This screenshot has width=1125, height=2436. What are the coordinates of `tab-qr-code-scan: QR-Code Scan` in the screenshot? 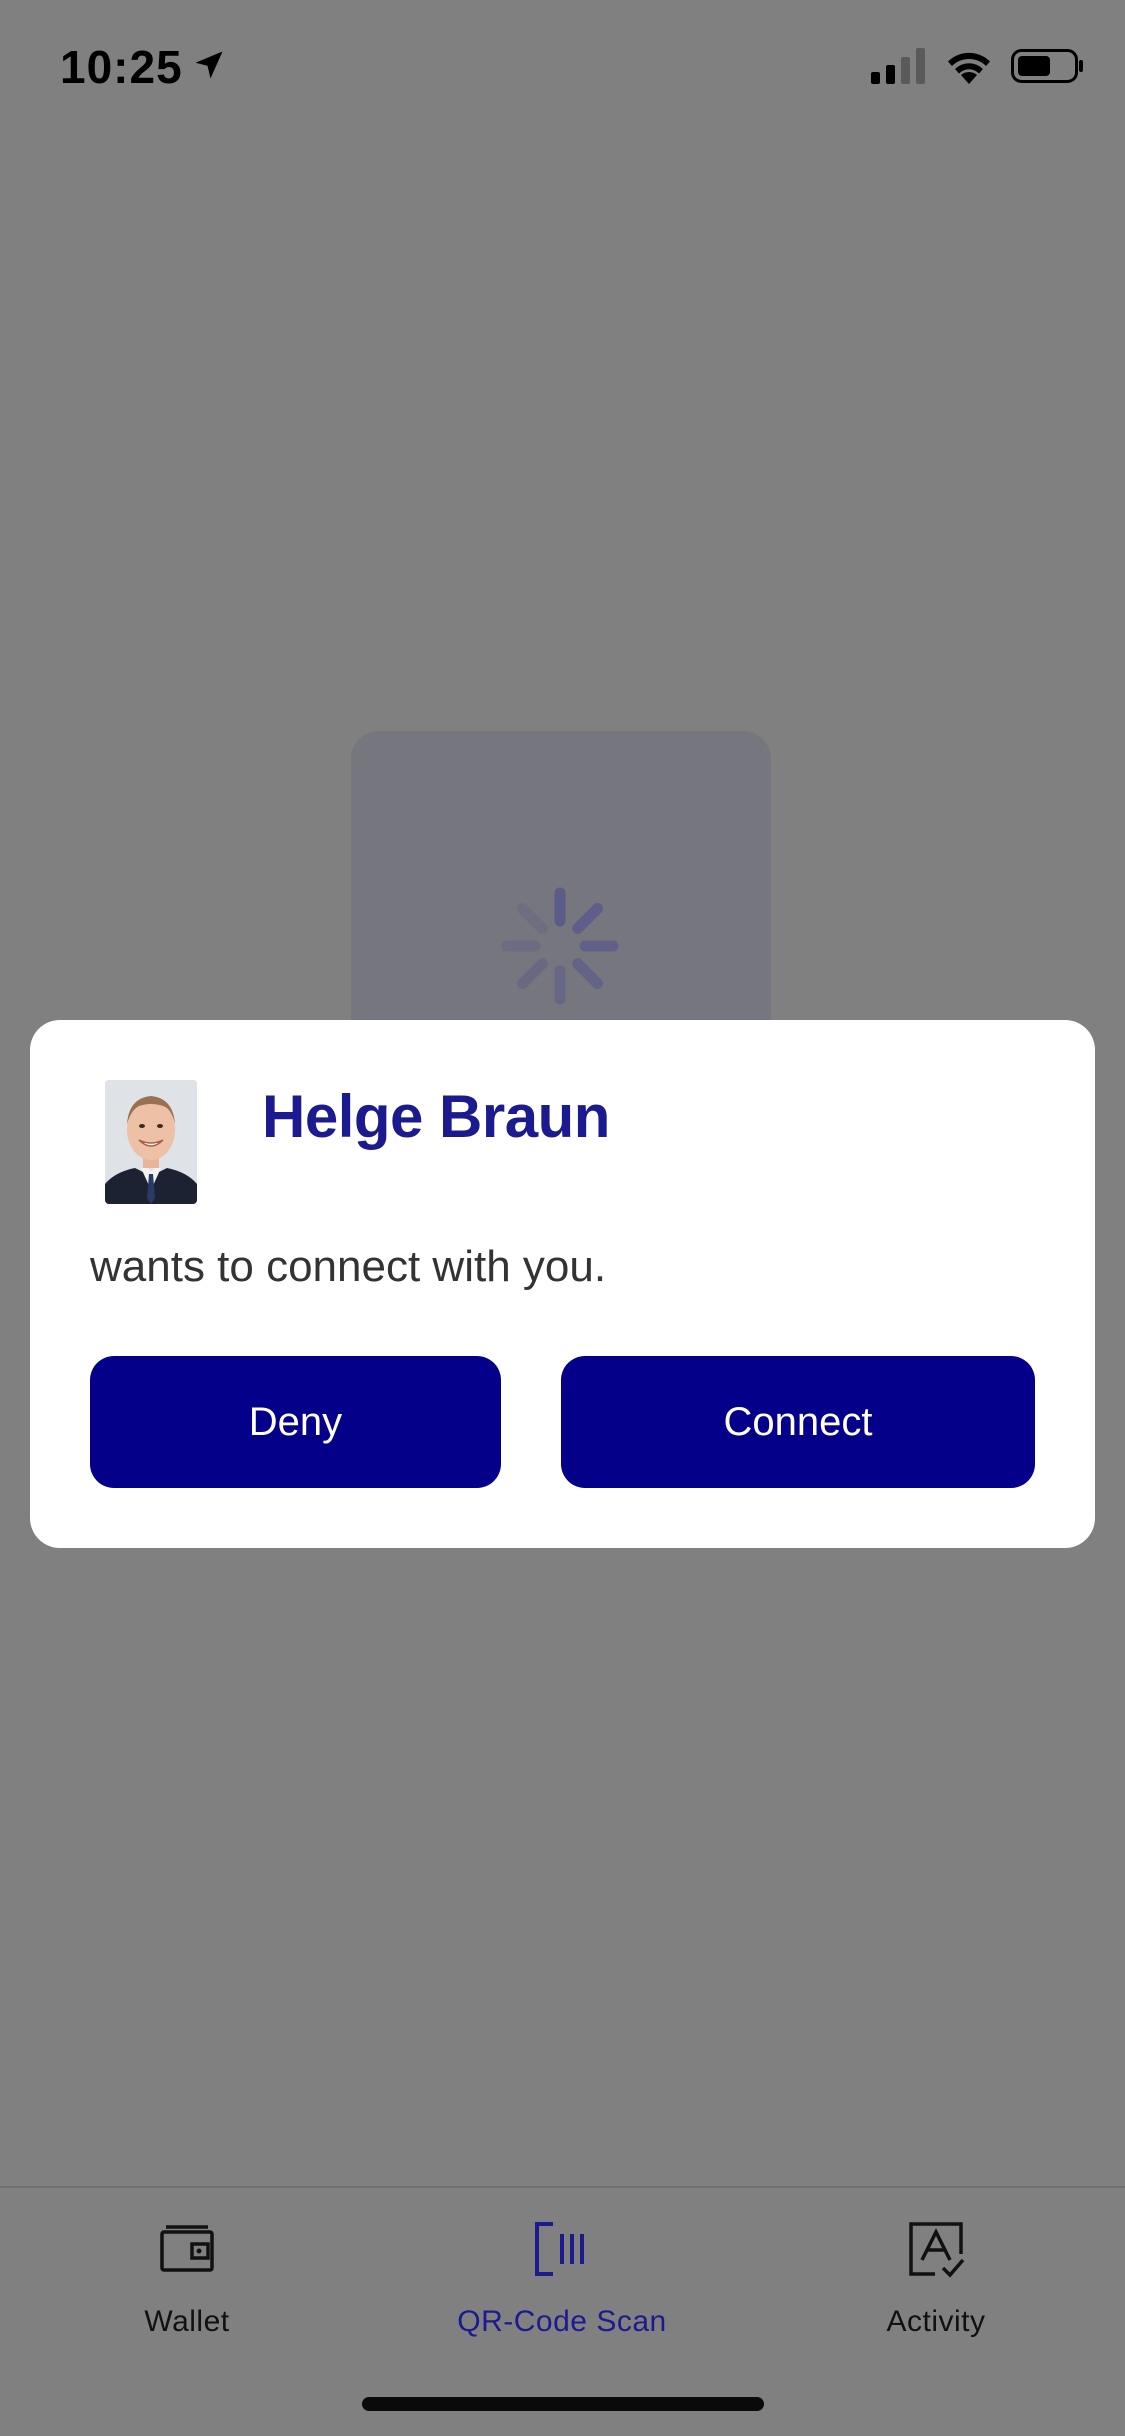 It's located at (562, 2278).